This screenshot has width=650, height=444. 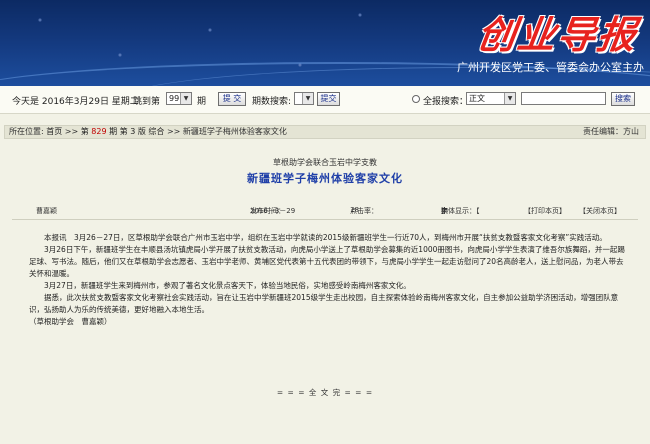 I want to click on article-kicker: 草根助学会联合玉岩中学支教, so click(x=325, y=162).